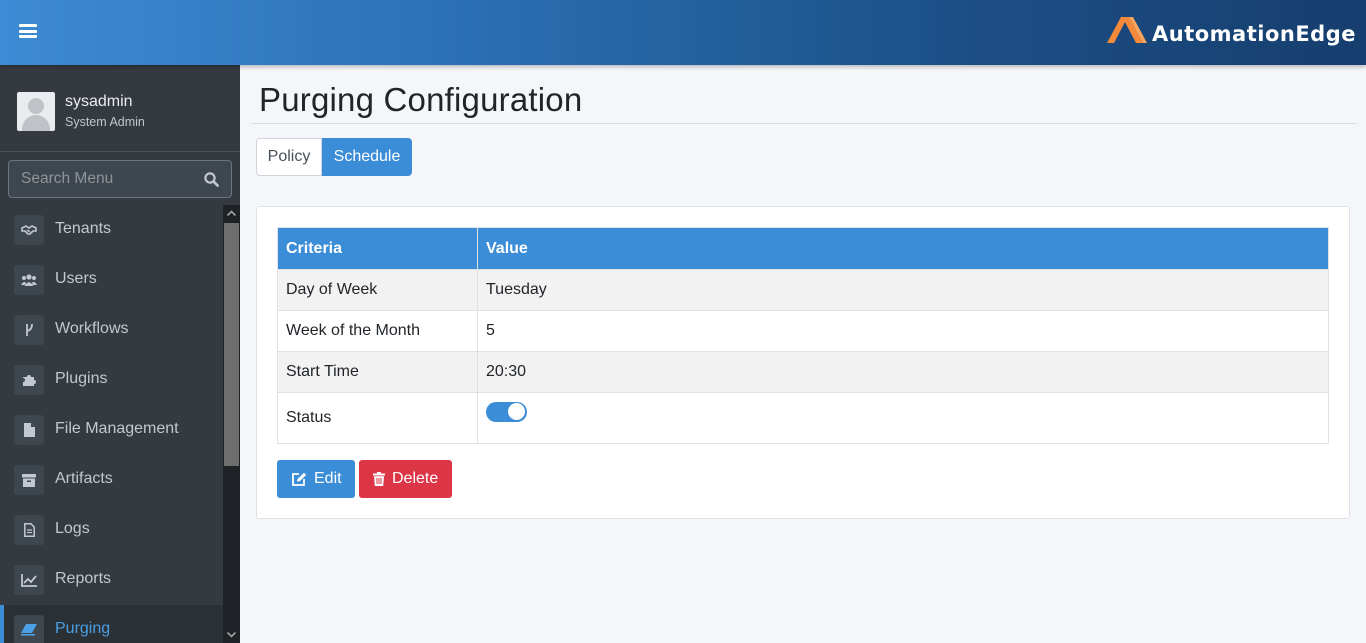 The width and height of the screenshot is (1366, 643). Describe the element at coordinates (379, 479) in the screenshot. I see `trash-icon` at that location.